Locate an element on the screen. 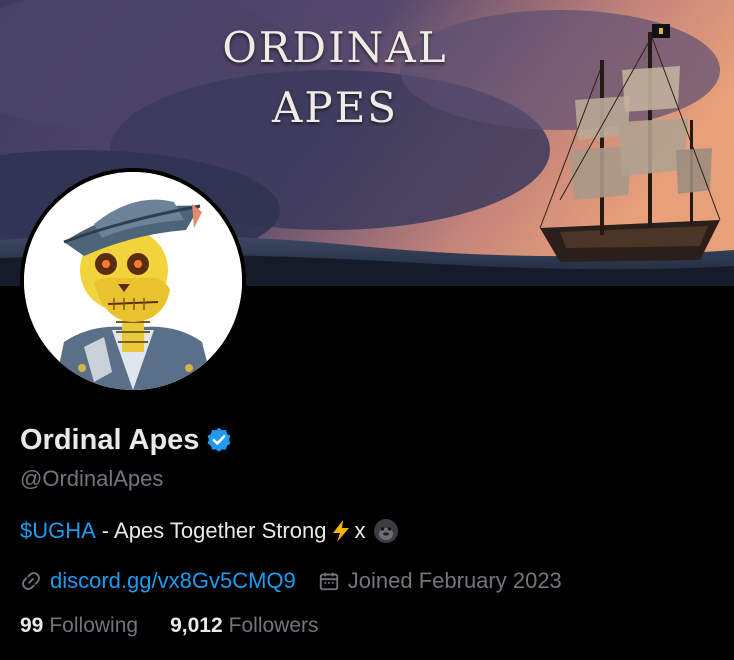 The image size is (734, 660). following-link: 99 Following is located at coordinates (79, 626).